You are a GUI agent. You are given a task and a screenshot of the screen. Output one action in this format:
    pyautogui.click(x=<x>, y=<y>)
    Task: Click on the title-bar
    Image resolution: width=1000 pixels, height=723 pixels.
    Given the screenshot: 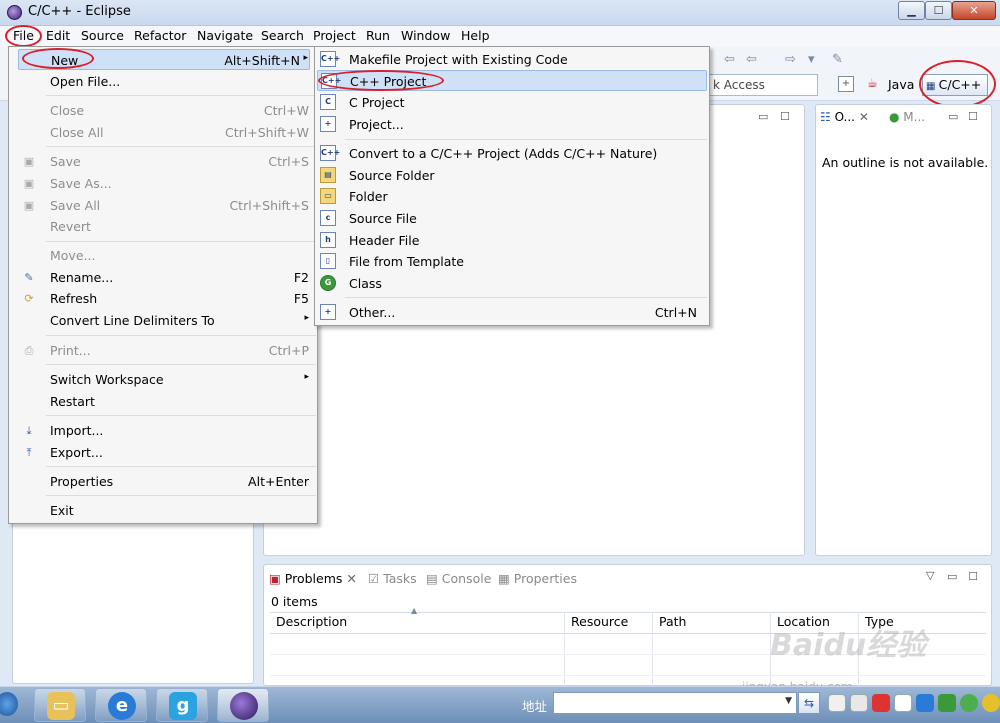 What is the action you would take?
    pyautogui.click(x=500, y=13)
    